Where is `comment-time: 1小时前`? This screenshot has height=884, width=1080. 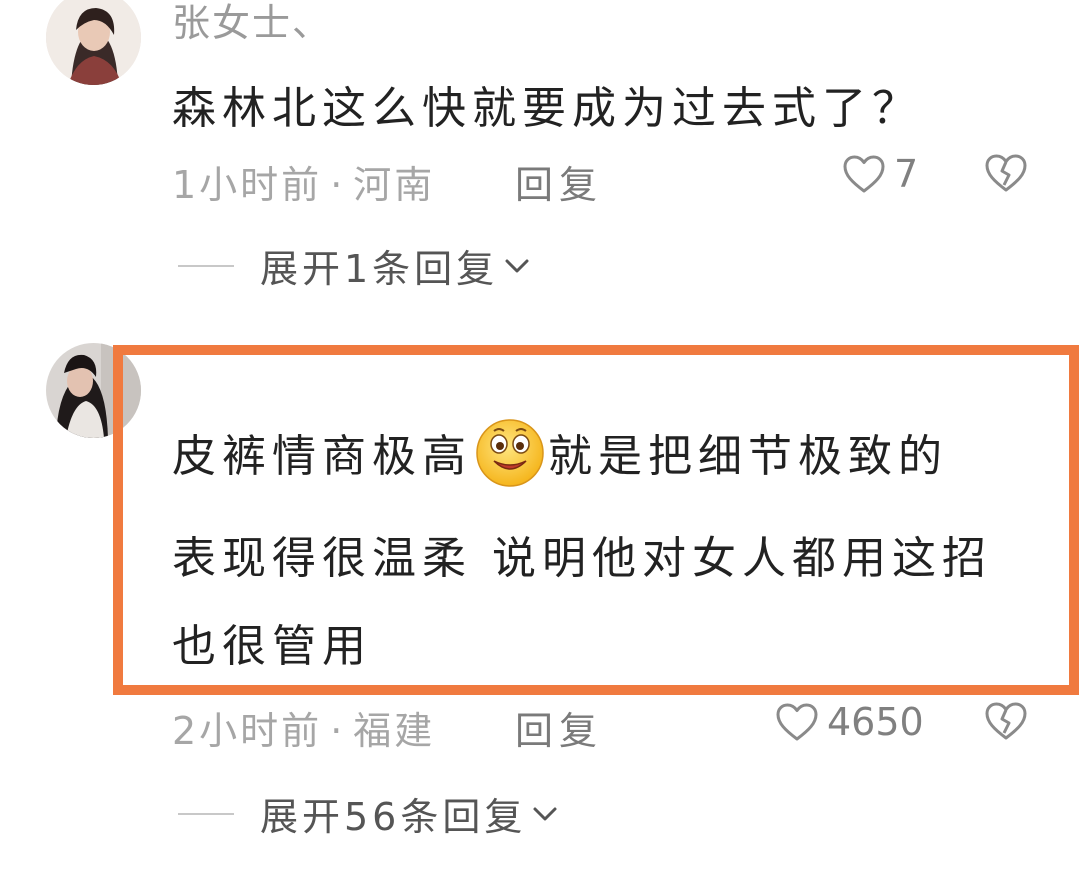 comment-time: 1小时前 is located at coordinates (247, 185).